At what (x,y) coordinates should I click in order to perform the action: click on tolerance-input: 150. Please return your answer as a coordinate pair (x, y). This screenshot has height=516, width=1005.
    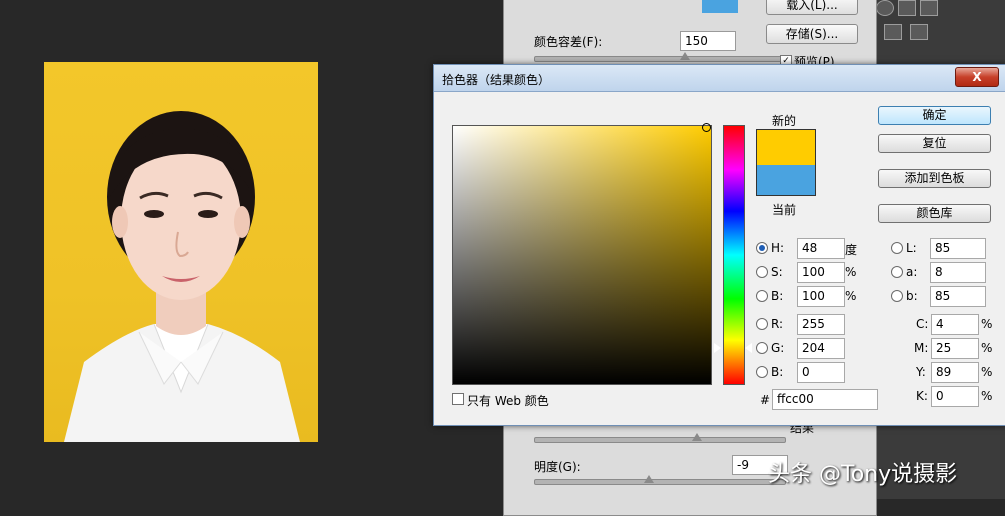
    Looking at the image, I should click on (708, 41).